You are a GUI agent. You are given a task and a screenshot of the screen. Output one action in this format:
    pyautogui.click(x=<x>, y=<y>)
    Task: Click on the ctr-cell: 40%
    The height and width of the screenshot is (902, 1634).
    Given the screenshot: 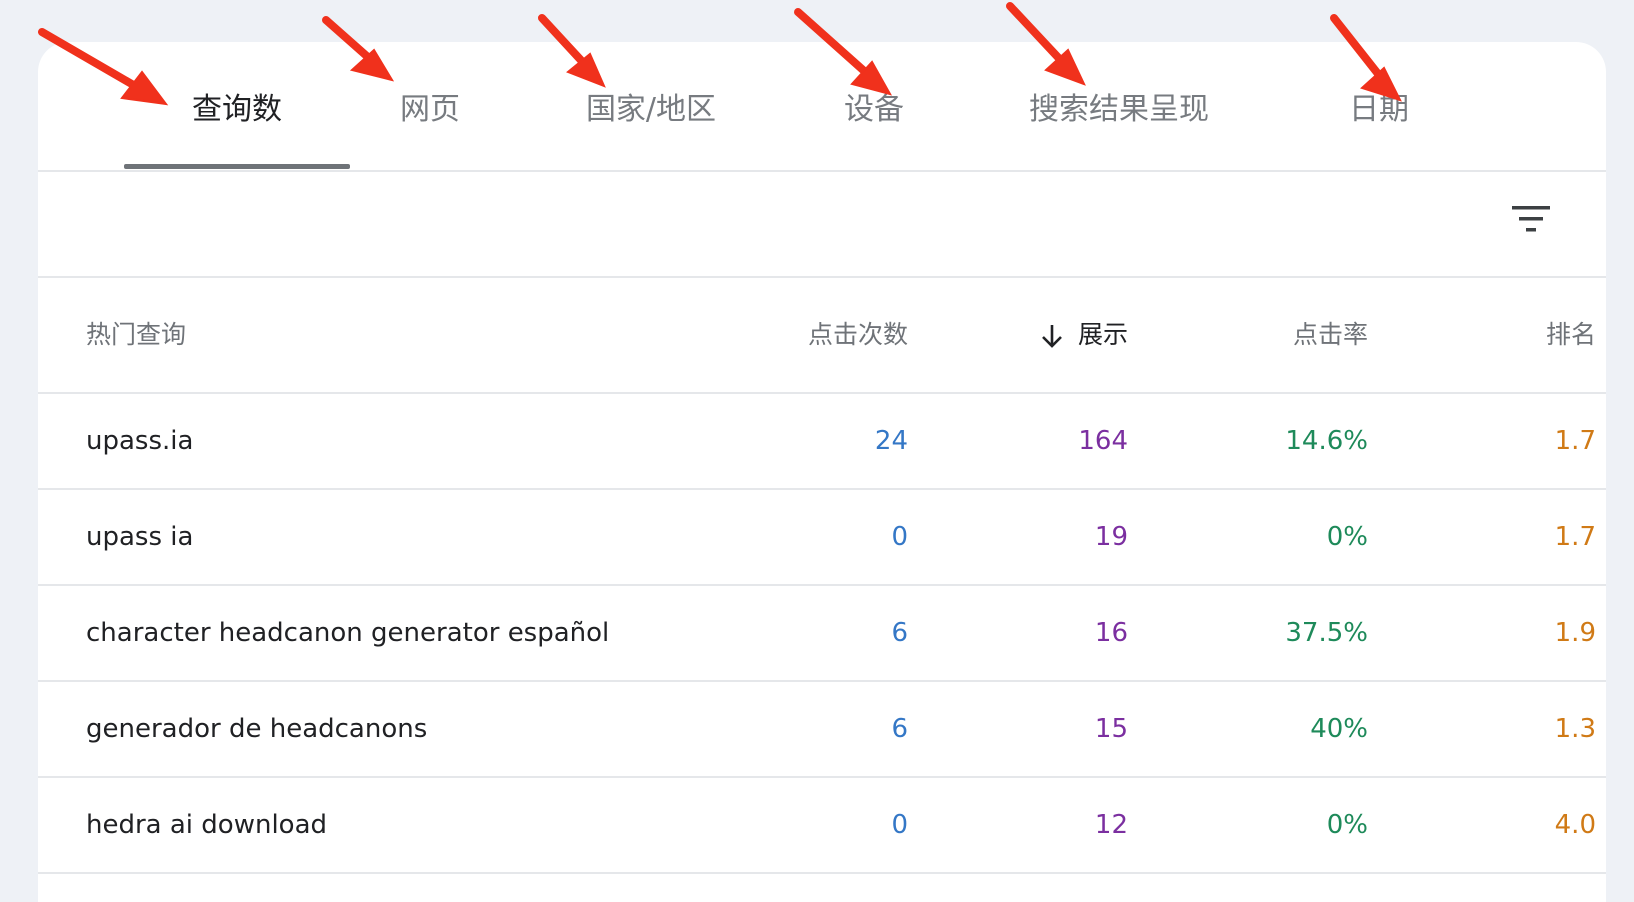 What is the action you would take?
    pyautogui.click(x=1339, y=729)
    